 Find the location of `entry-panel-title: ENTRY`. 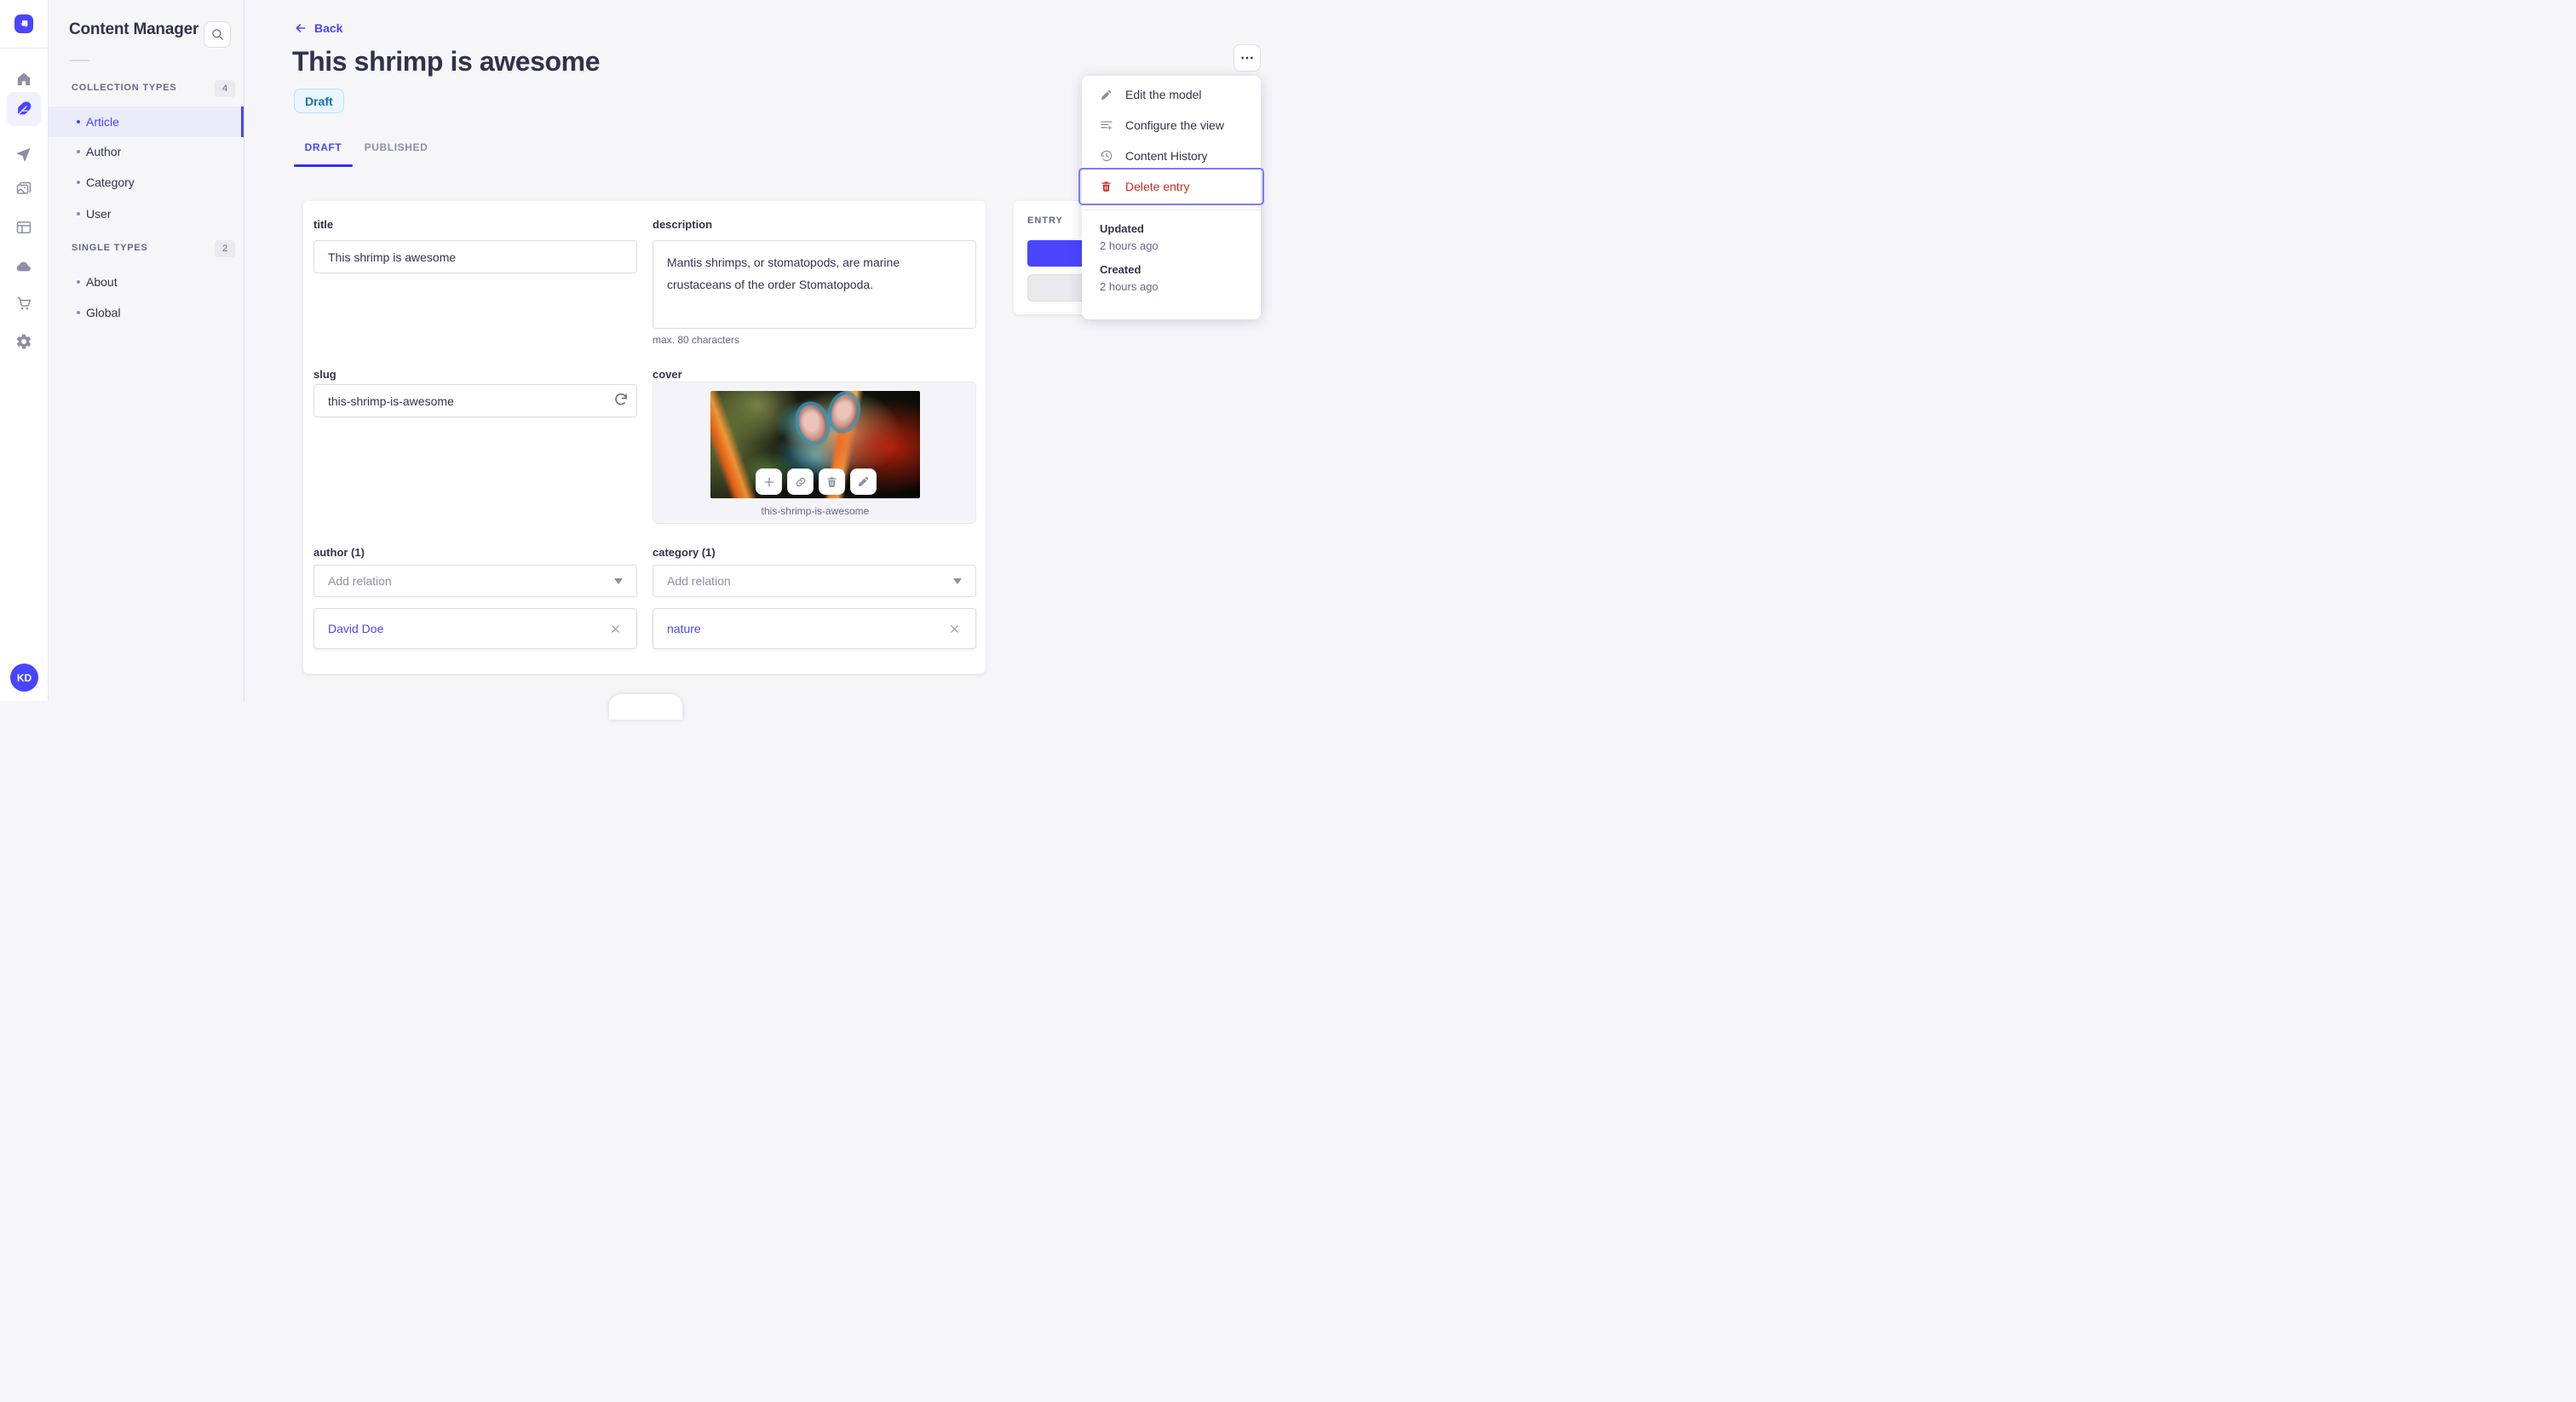

entry-panel-title: ENTRY is located at coordinates (1045, 220).